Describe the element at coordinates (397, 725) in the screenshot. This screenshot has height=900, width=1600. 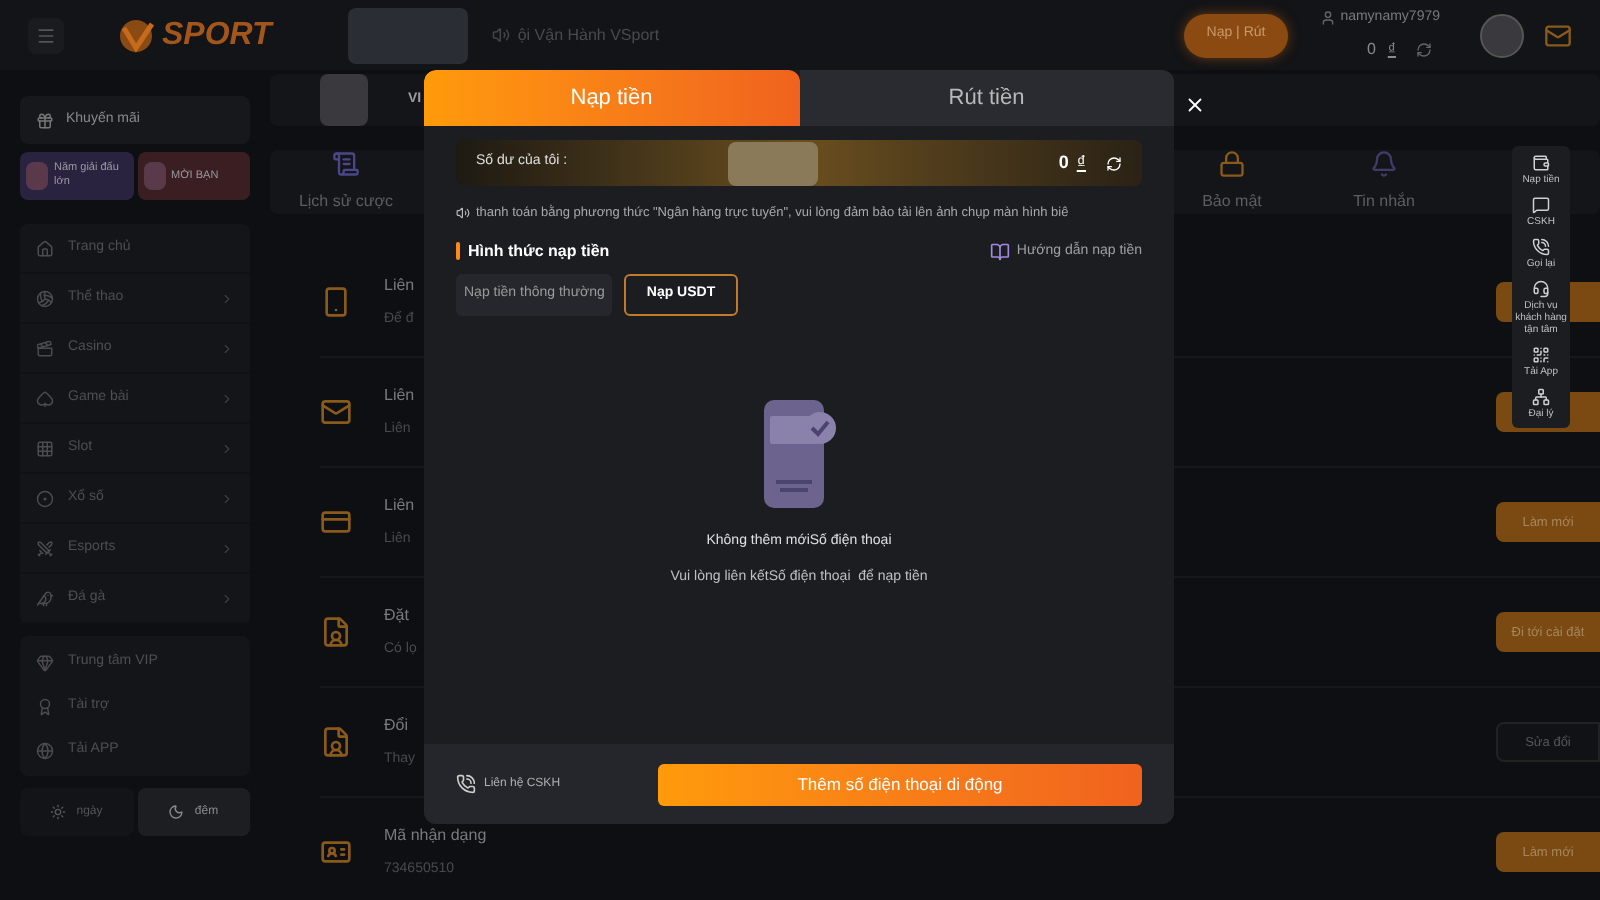
I see `row-title: Đổi` at that location.